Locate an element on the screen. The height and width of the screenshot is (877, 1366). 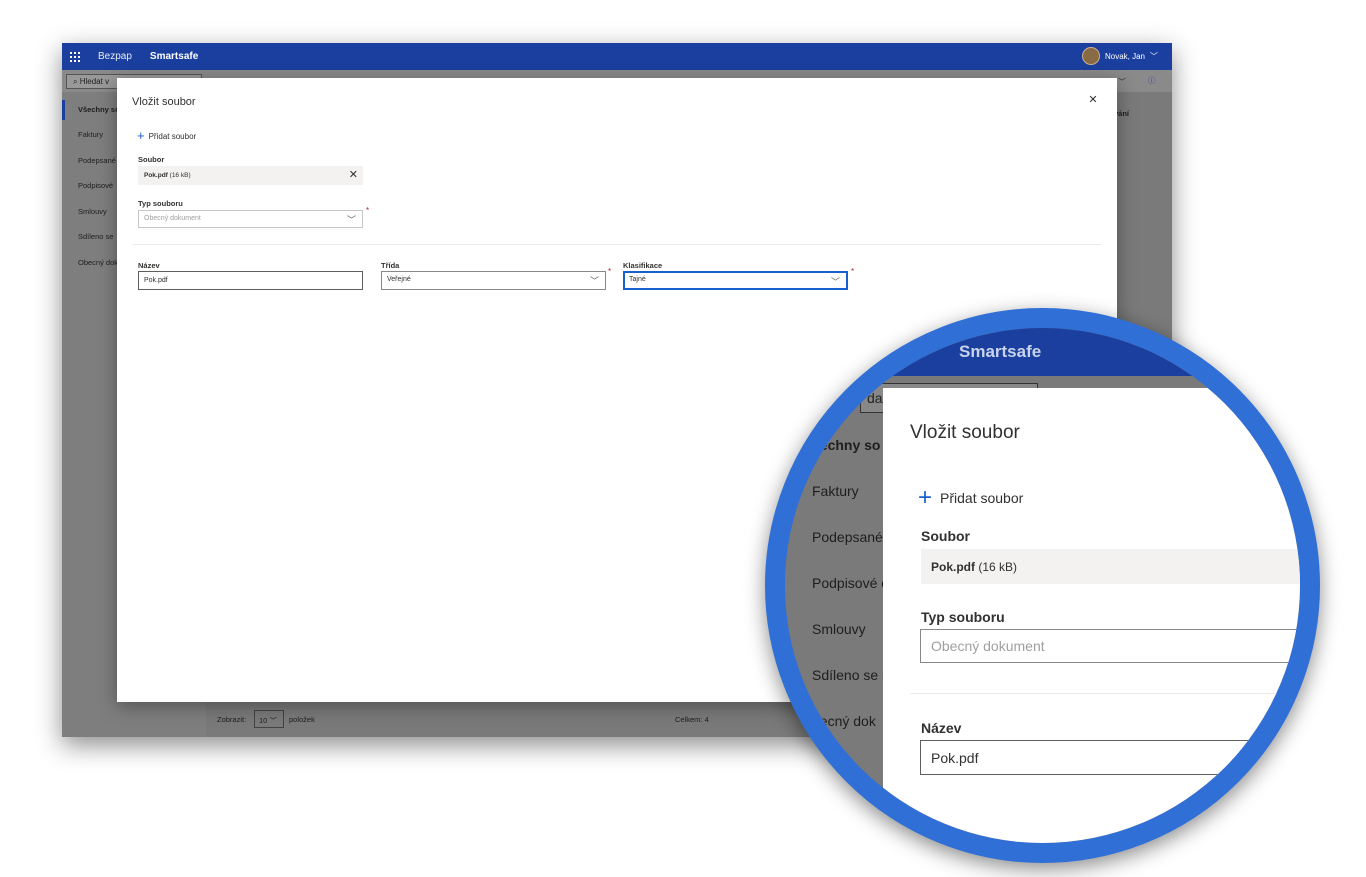
total-count: Celkem: 4 is located at coordinates (692, 719).